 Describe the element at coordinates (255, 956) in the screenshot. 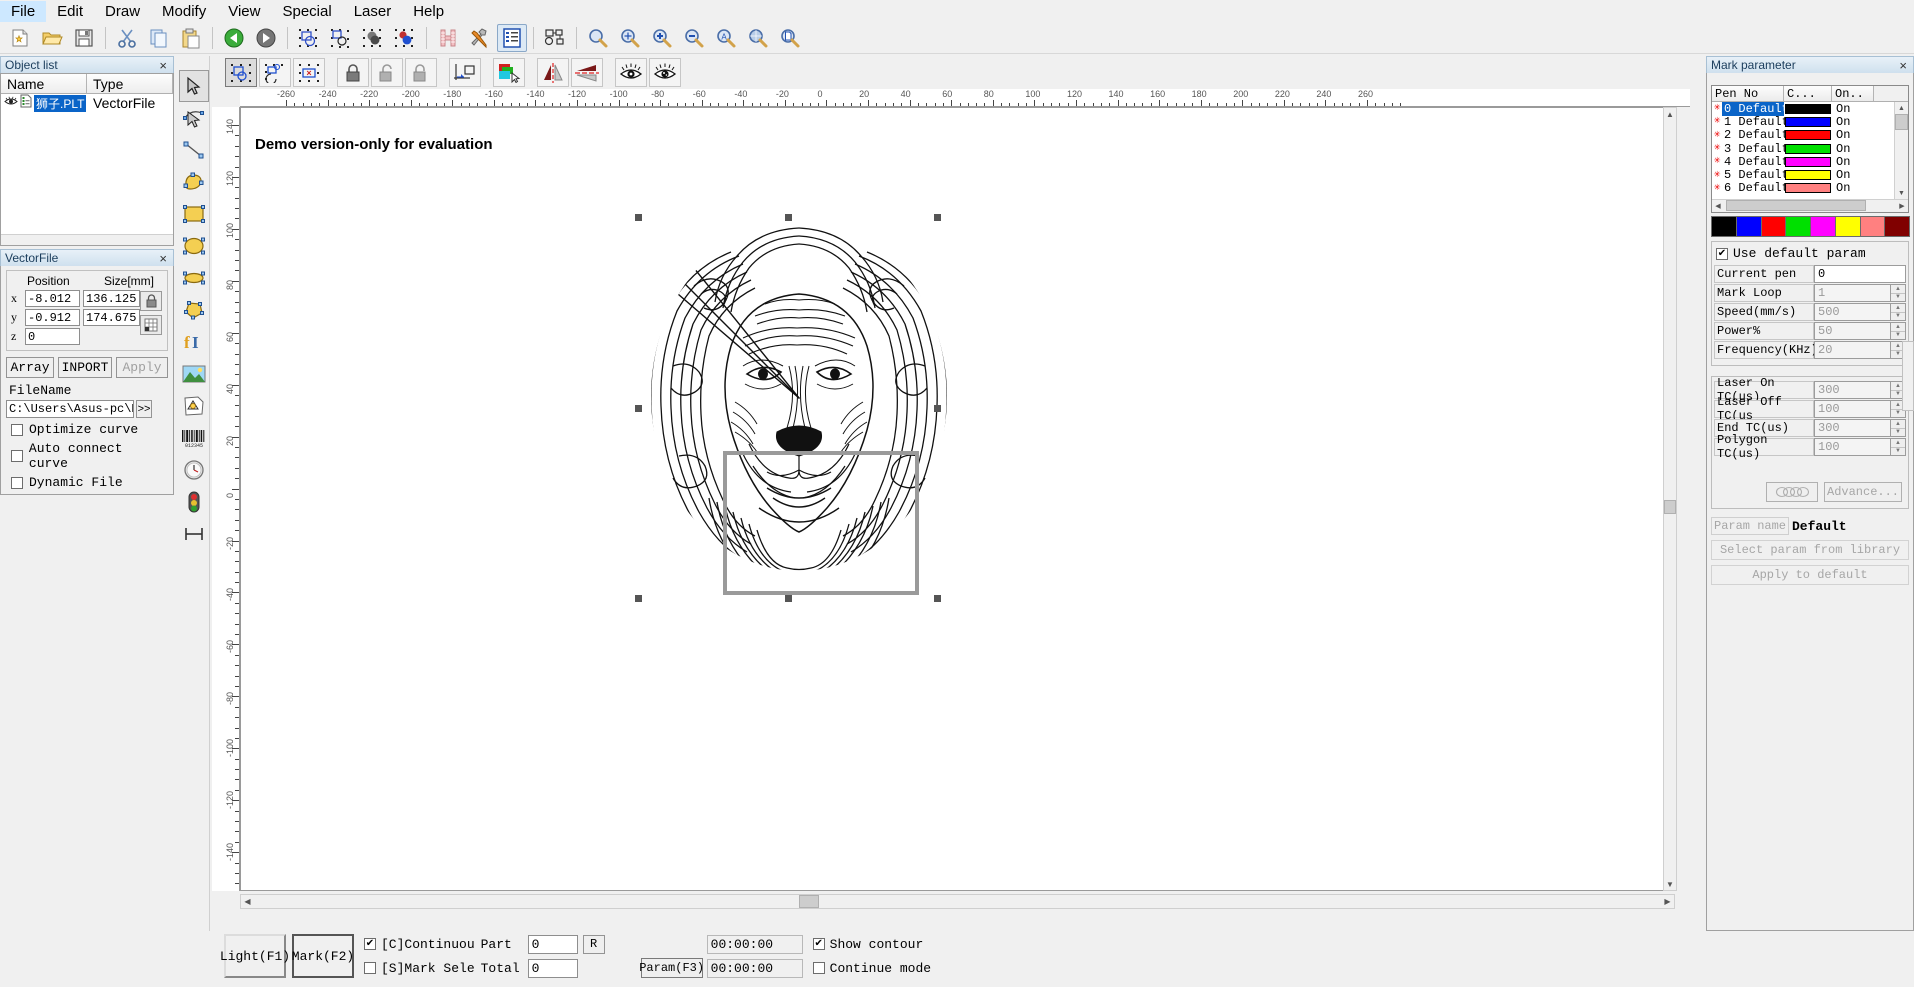

I see `light-button: Light(F1)` at that location.